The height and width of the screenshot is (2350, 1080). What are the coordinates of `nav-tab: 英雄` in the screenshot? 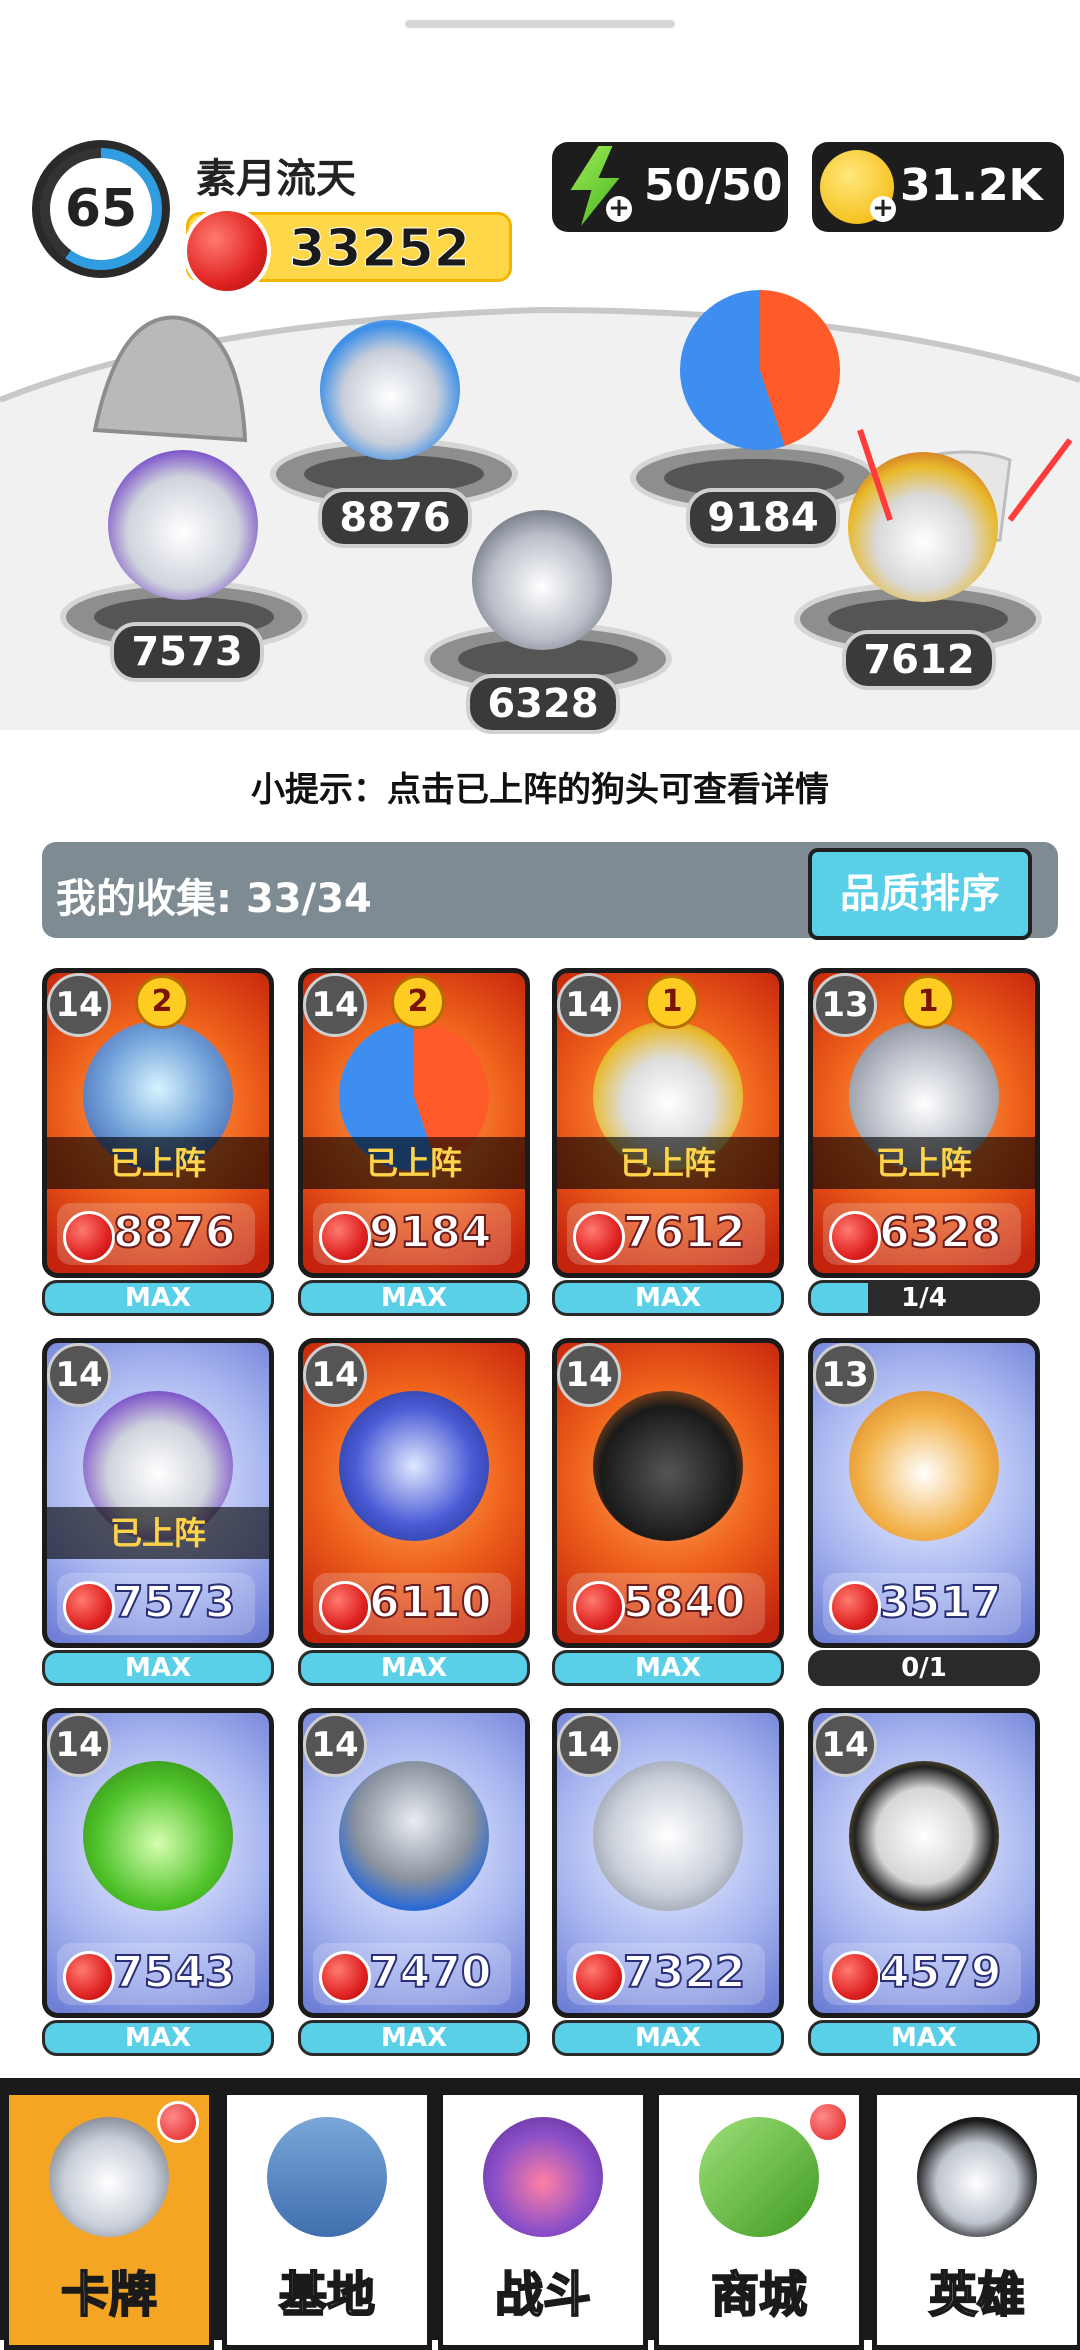 It's located at (976, 2220).